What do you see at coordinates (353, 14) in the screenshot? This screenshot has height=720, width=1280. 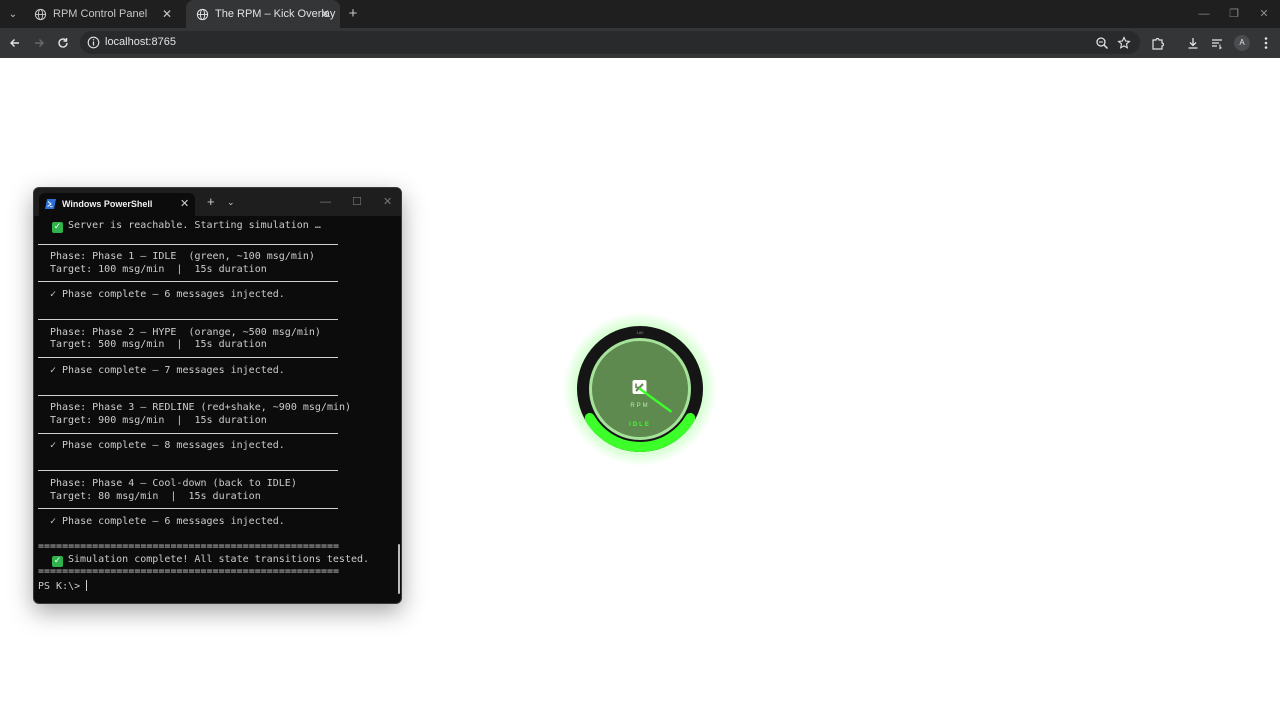 I see `new-tab-button: +` at bounding box center [353, 14].